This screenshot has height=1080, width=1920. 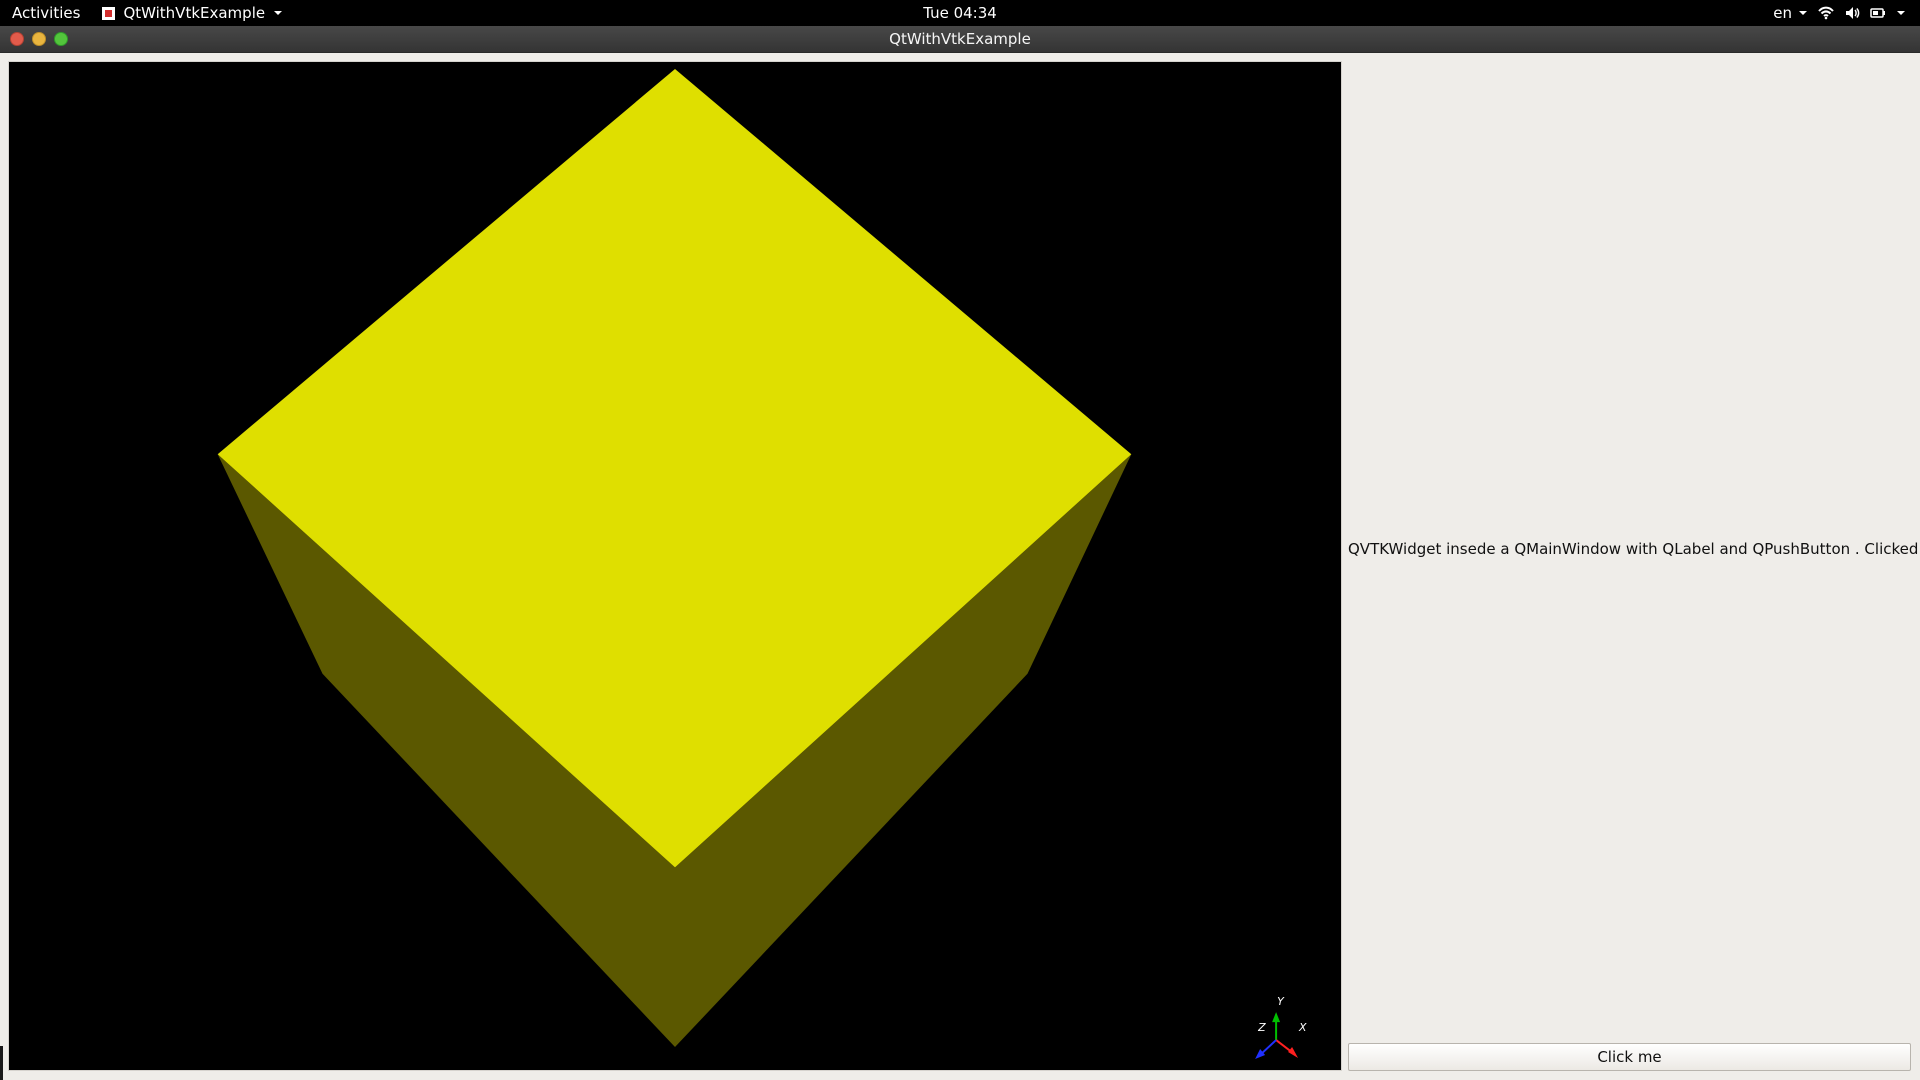 What do you see at coordinates (1852, 13) in the screenshot?
I see `volume-icon` at bounding box center [1852, 13].